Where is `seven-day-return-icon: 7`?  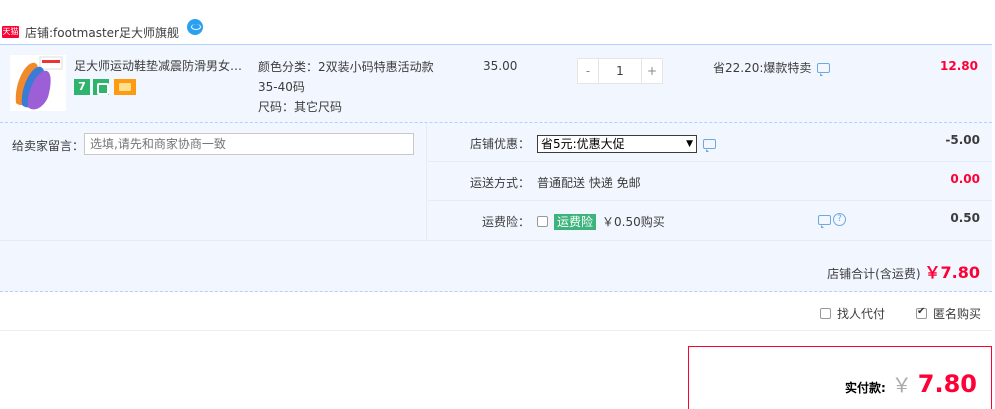 seven-day-return-icon: 7 is located at coordinates (82, 87).